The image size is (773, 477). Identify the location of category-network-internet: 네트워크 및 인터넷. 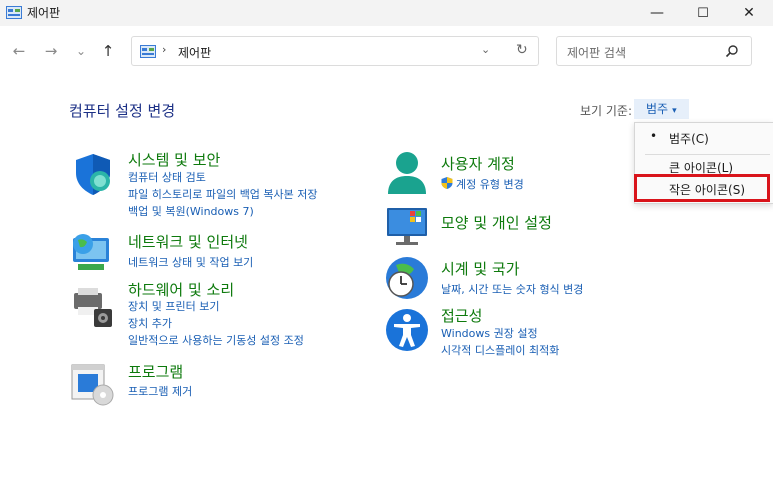
(188, 241).